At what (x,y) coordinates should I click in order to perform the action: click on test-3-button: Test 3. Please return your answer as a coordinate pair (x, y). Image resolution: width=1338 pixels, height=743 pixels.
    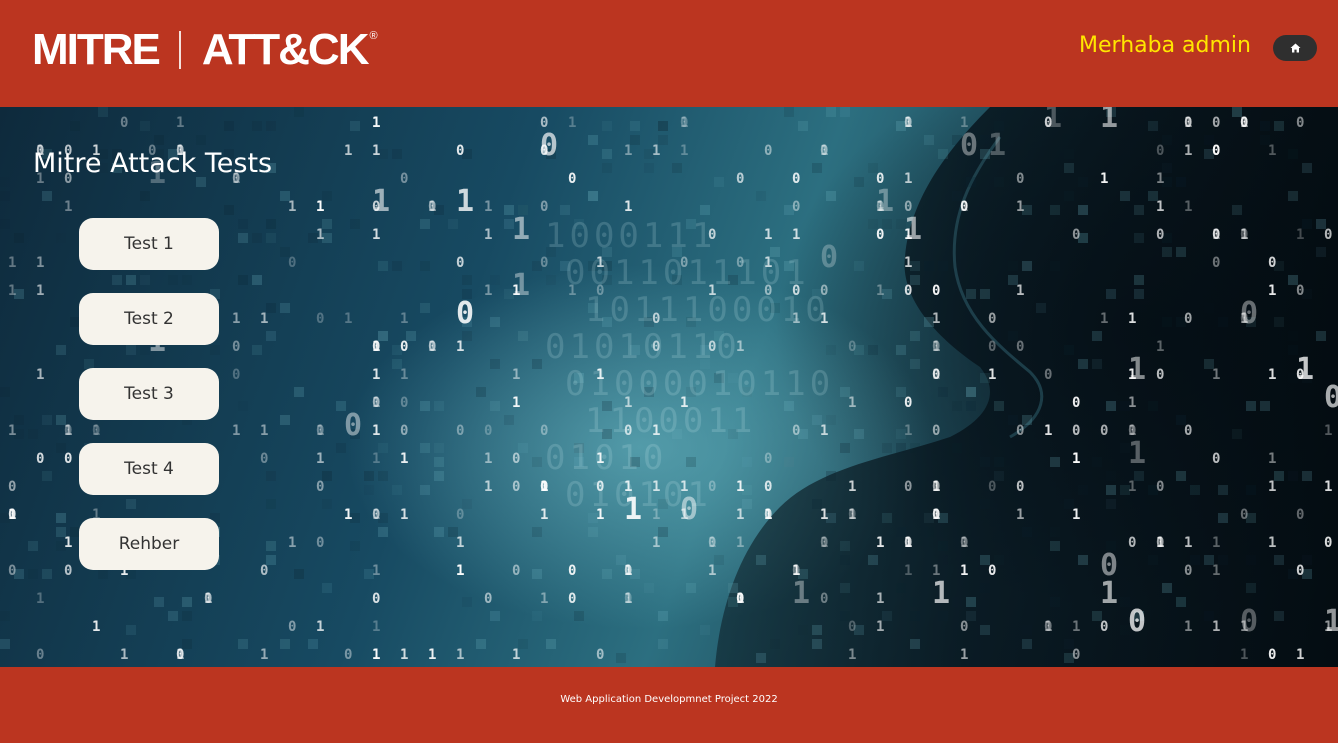
    Looking at the image, I should click on (149, 394).